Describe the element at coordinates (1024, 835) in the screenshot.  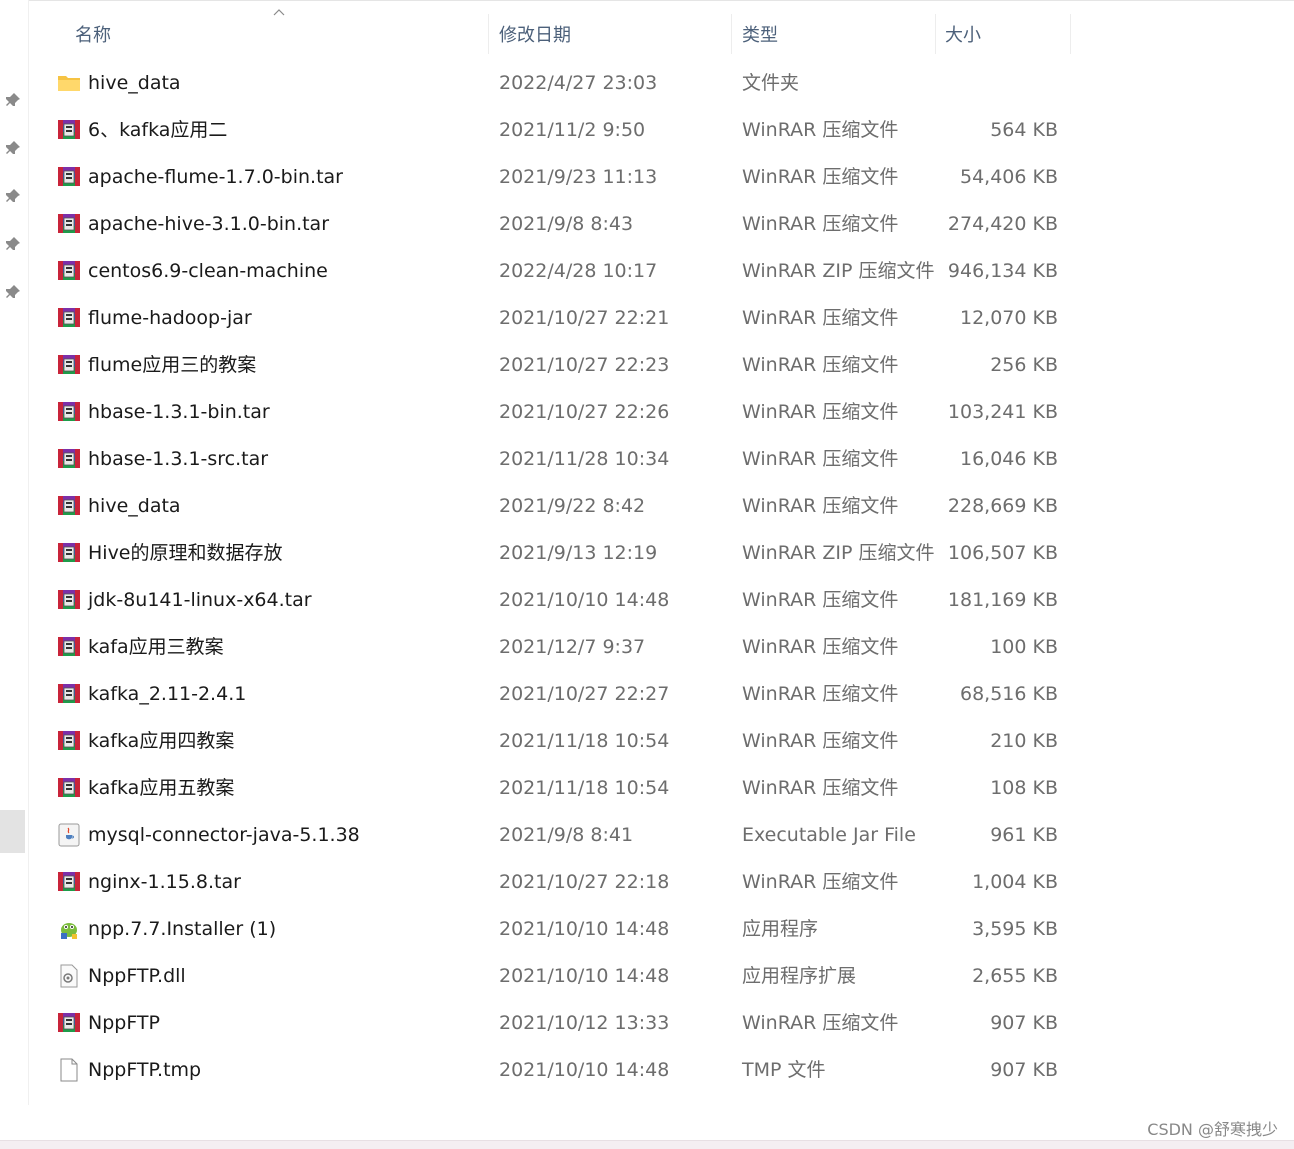
I see `file-size: 961 KB` at that location.